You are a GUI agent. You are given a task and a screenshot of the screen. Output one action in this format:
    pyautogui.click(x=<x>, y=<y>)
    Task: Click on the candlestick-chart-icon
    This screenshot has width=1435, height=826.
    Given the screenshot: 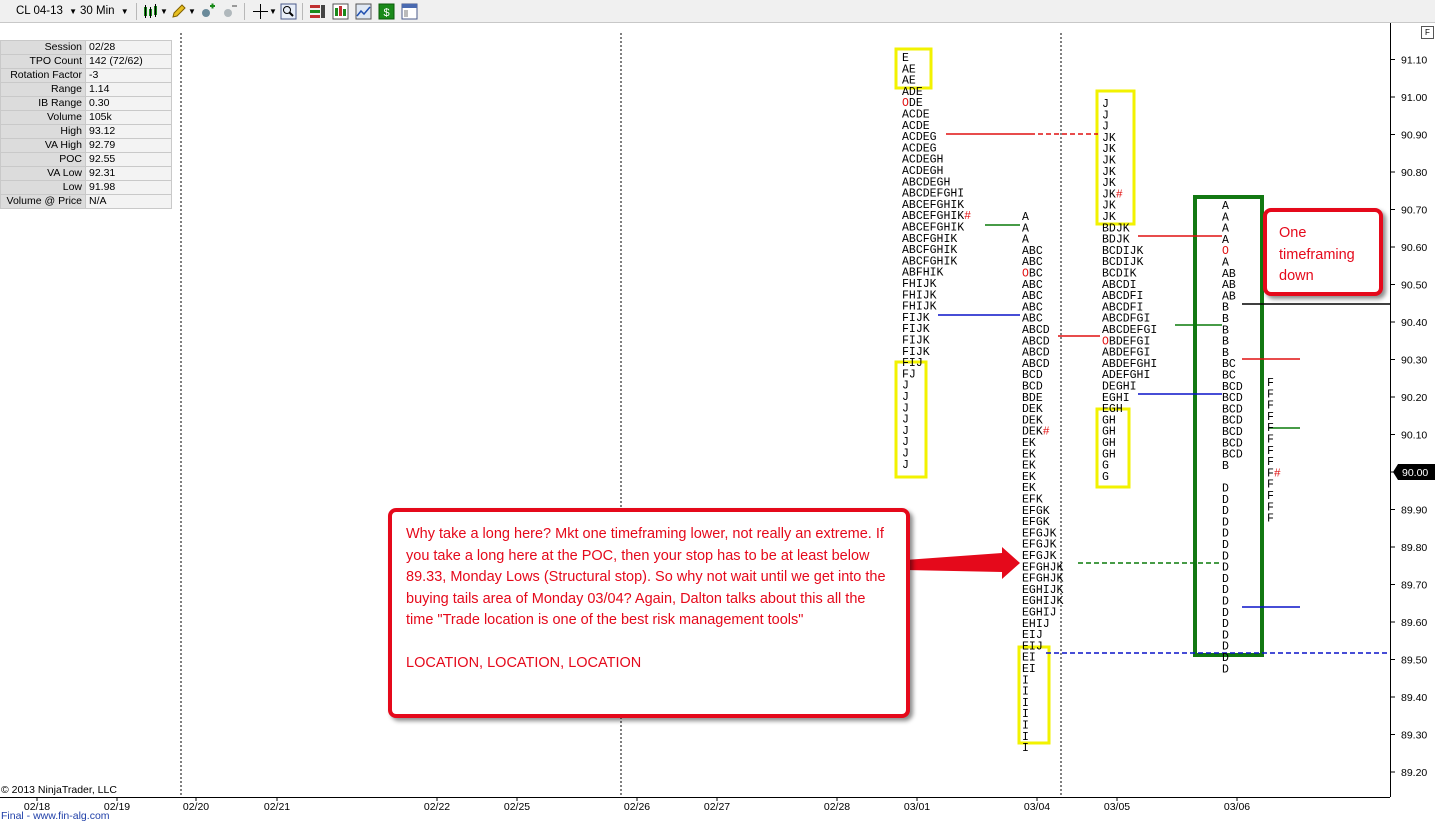 What is the action you would take?
    pyautogui.click(x=150, y=11)
    